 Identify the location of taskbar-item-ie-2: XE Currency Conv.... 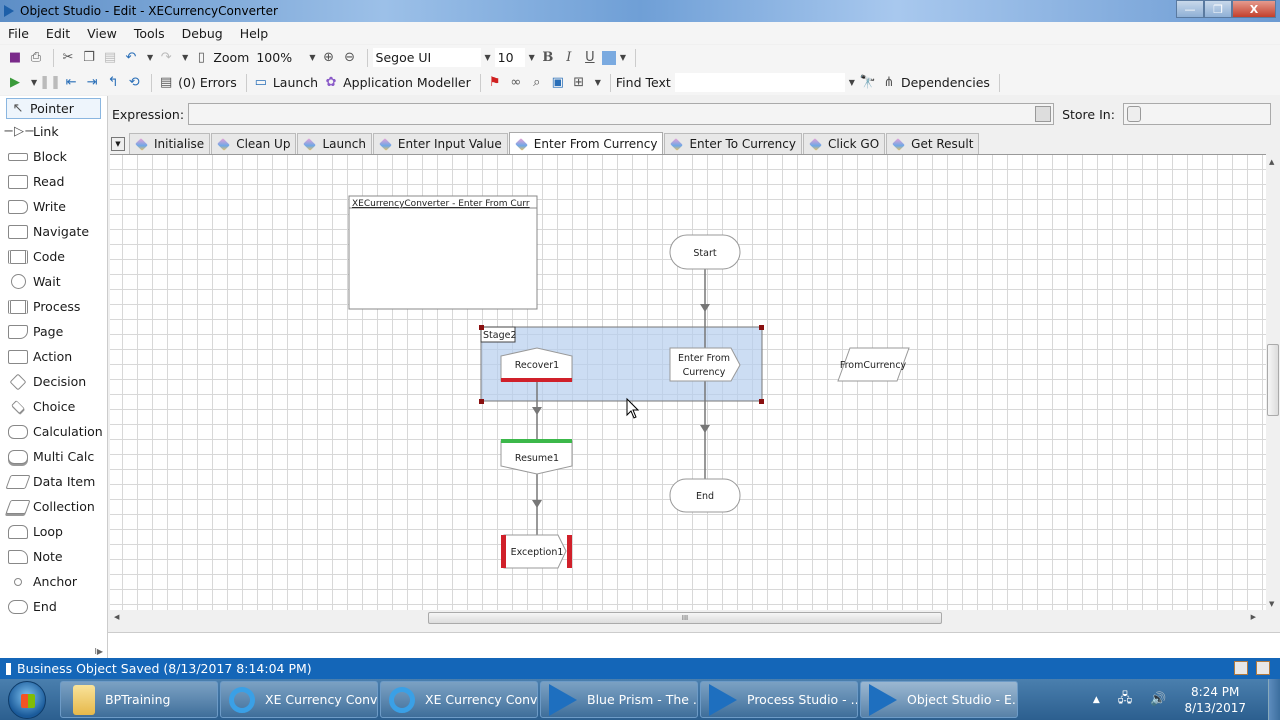
(459, 699).